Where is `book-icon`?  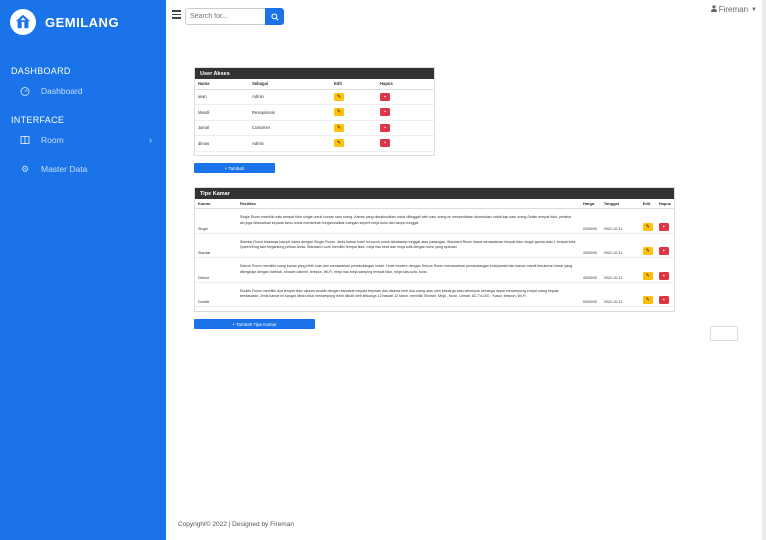 book-icon is located at coordinates (25, 140).